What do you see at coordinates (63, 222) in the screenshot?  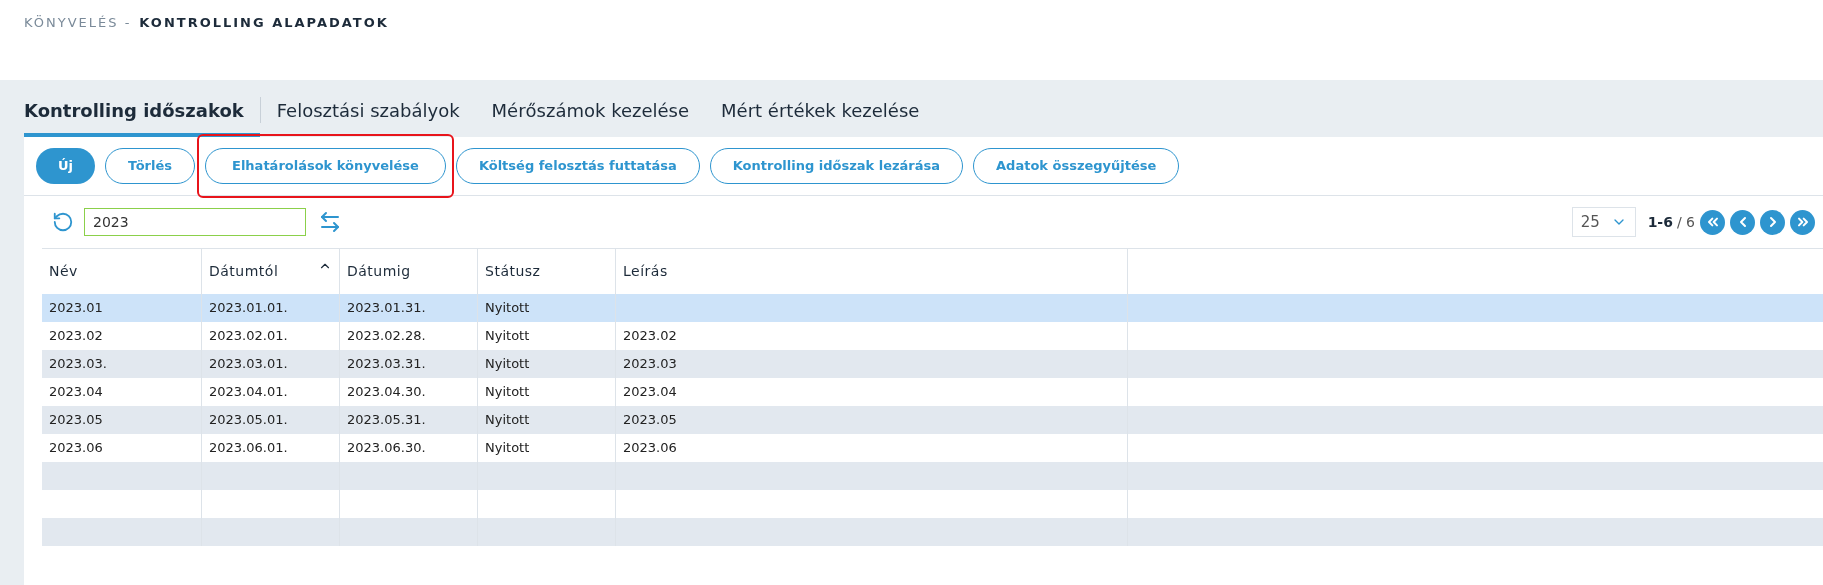 I see `reset-icon` at bounding box center [63, 222].